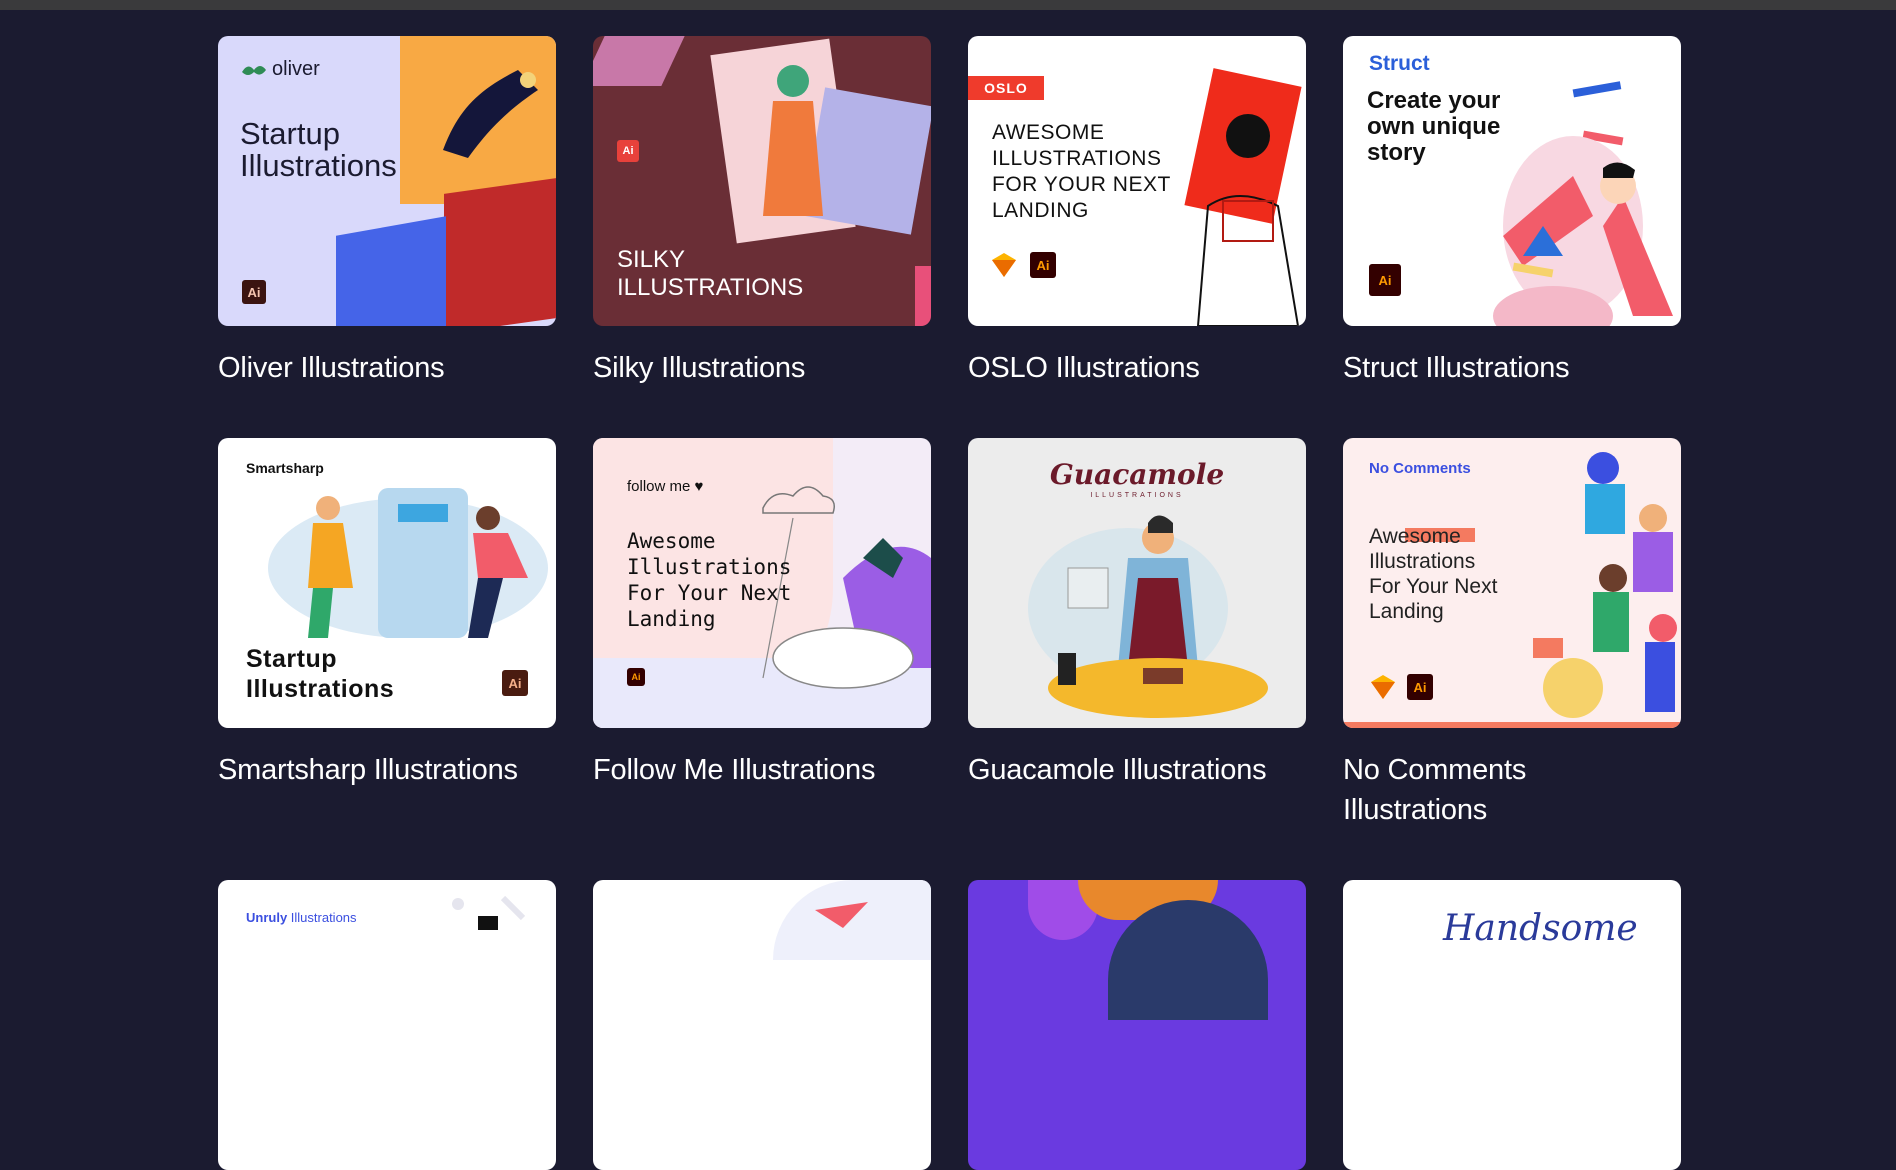 The image size is (1896, 1170). What do you see at coordinates (290, 133) in the screenshot?
I see `oliver-headline-line: Startup` at bounding box center [290, 133].